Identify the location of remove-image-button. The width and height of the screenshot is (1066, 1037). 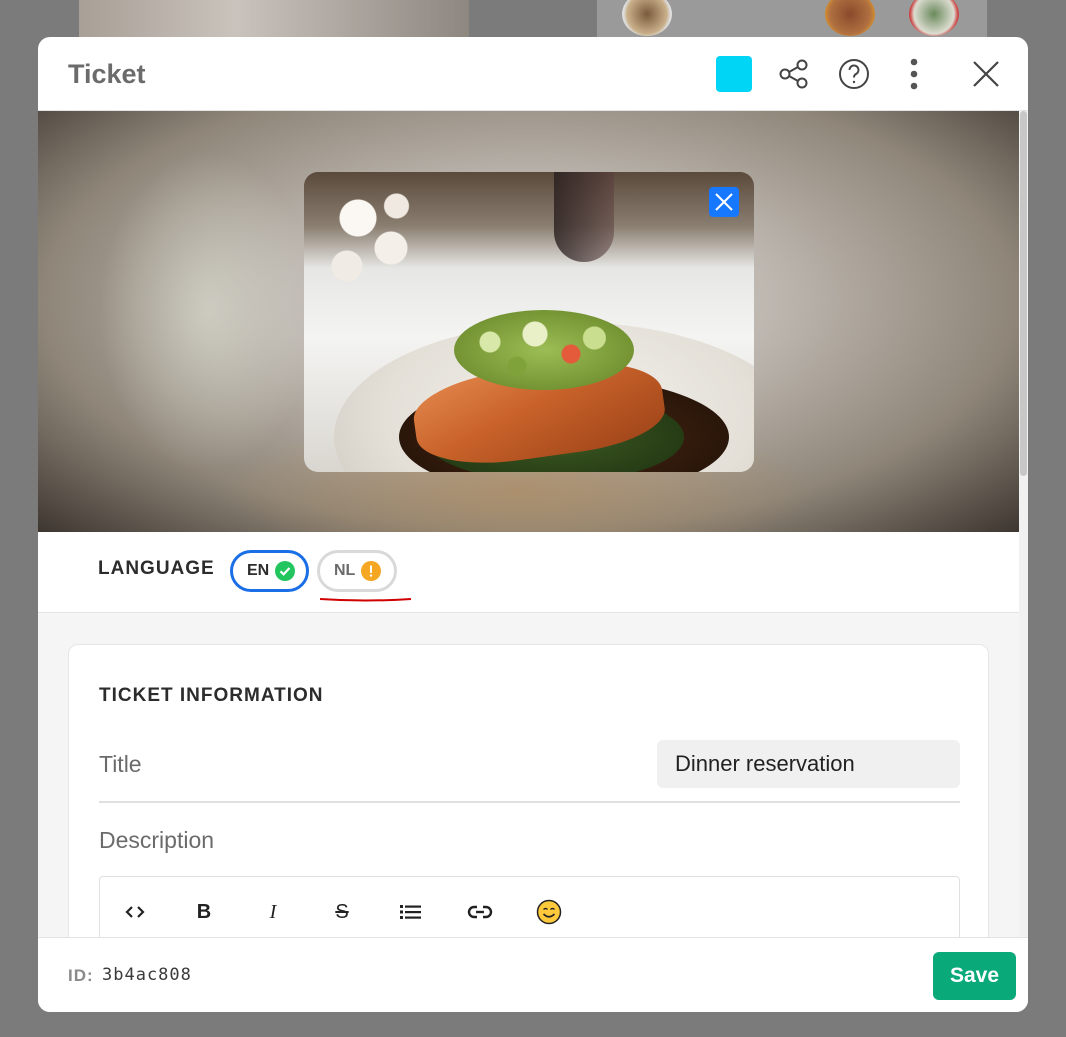
(724, 202).